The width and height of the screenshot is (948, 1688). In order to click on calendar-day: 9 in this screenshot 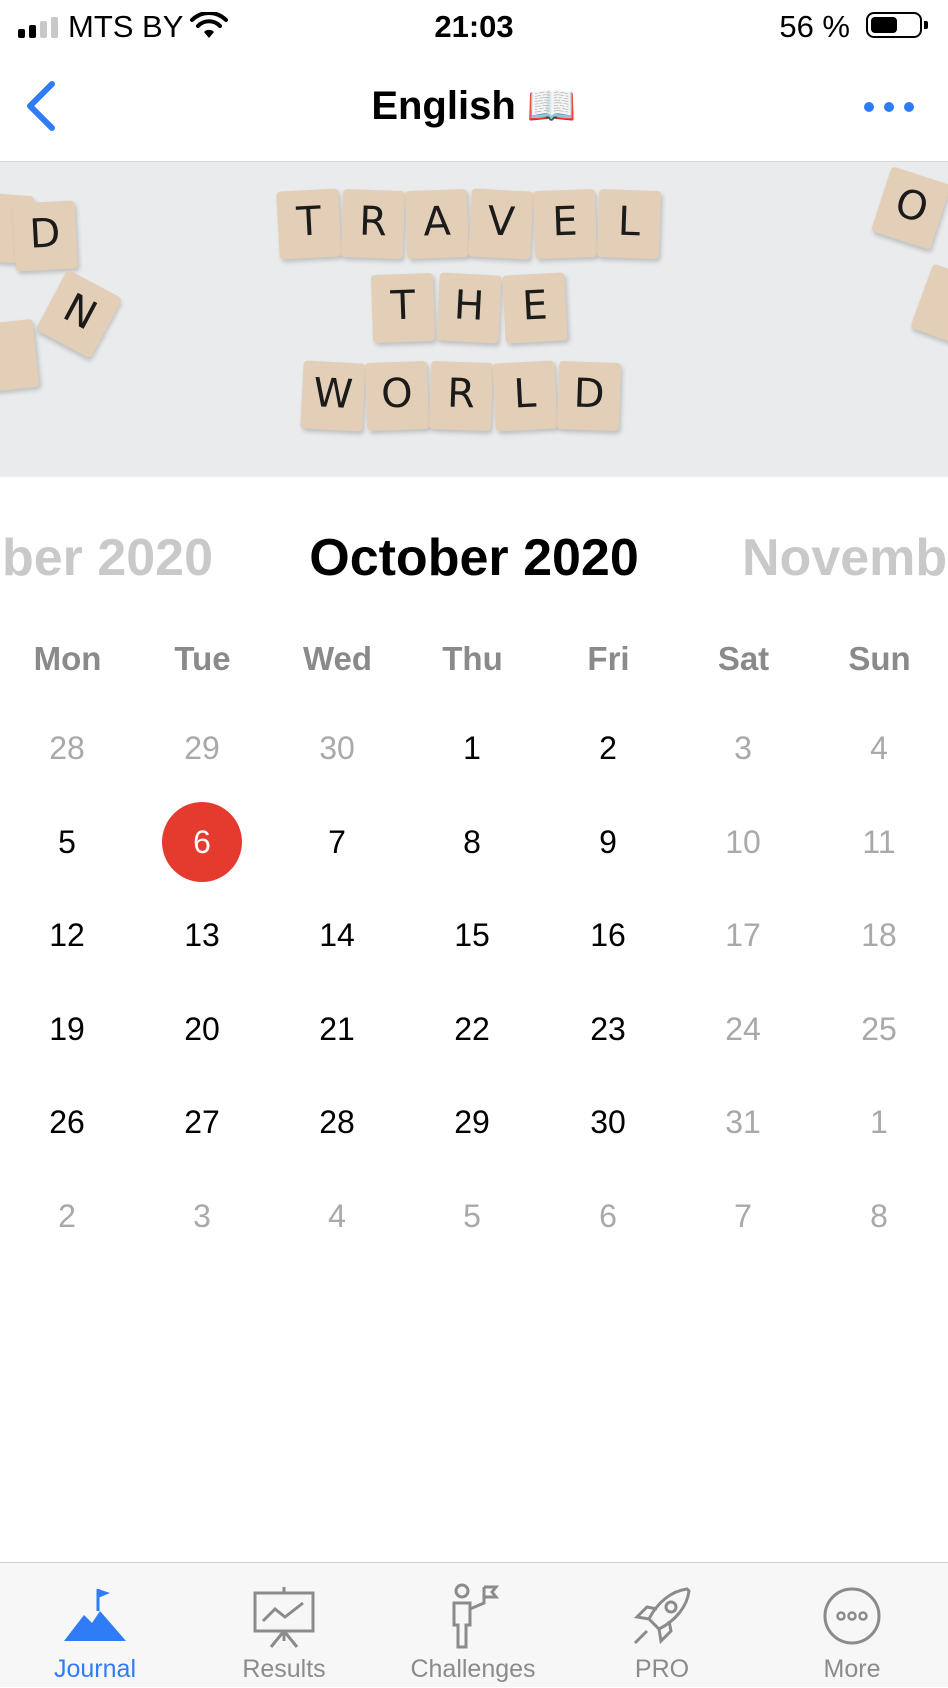, I will do `click(608, 842)`.